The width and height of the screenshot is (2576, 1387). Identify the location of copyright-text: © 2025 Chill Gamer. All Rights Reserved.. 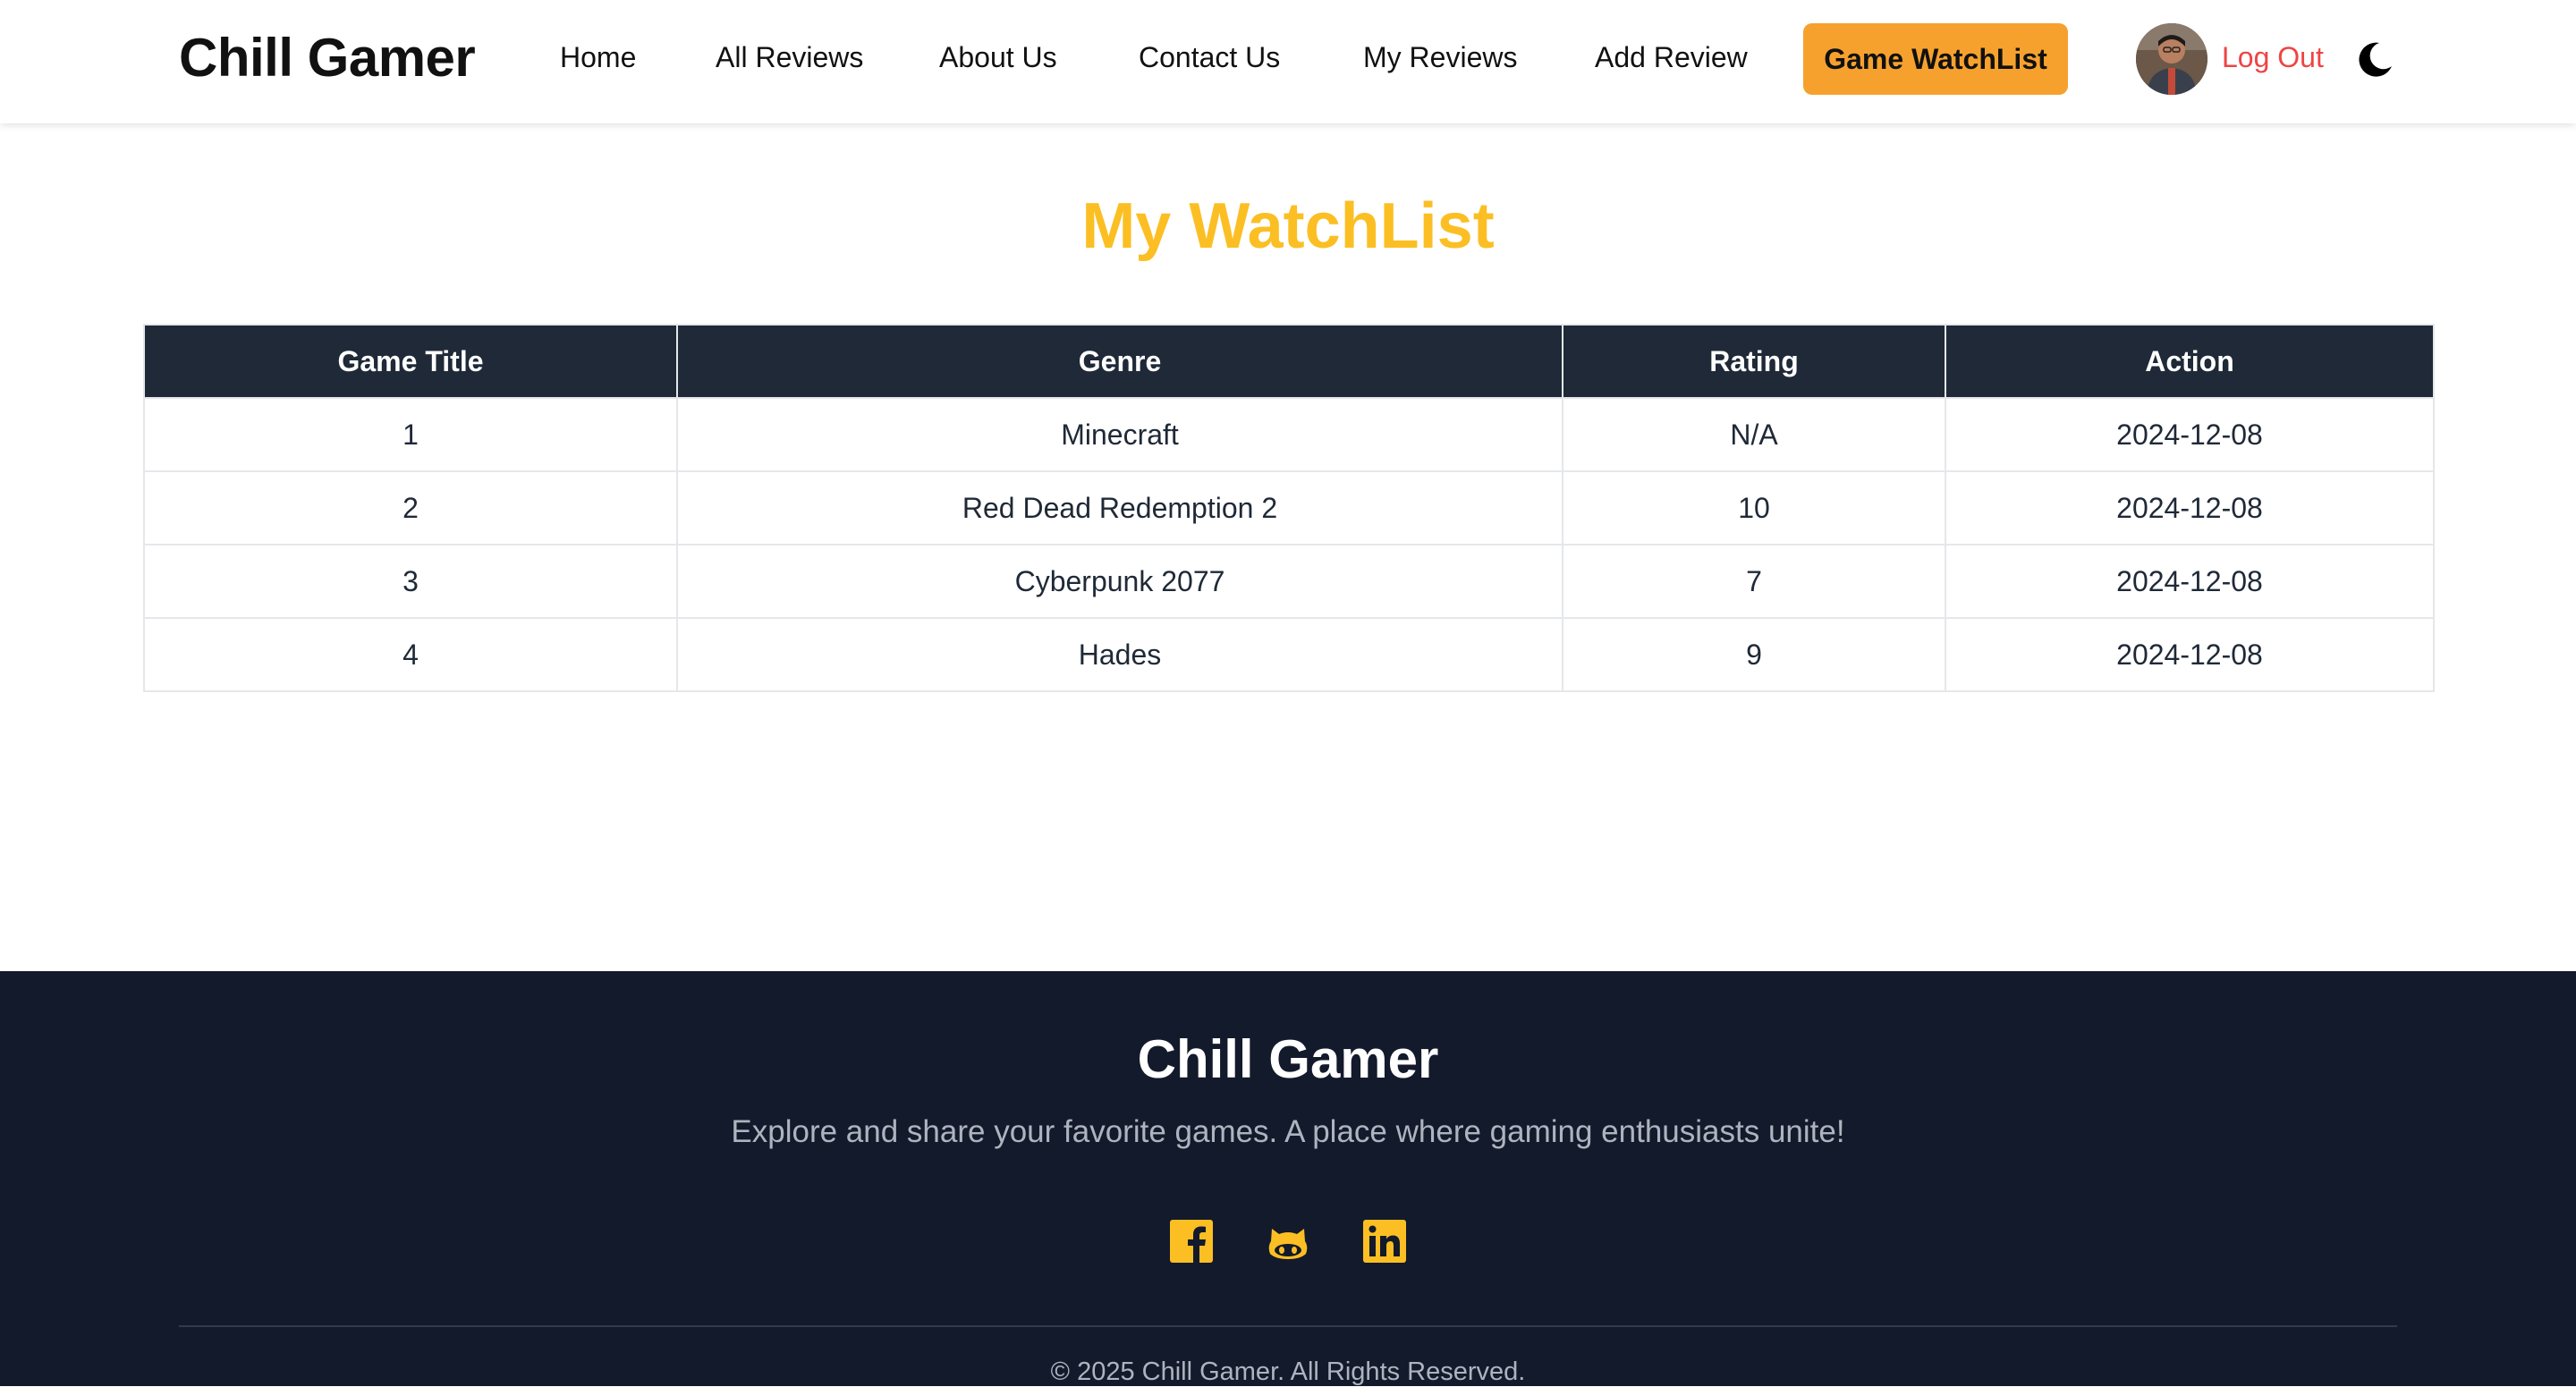
(1288, 1371).